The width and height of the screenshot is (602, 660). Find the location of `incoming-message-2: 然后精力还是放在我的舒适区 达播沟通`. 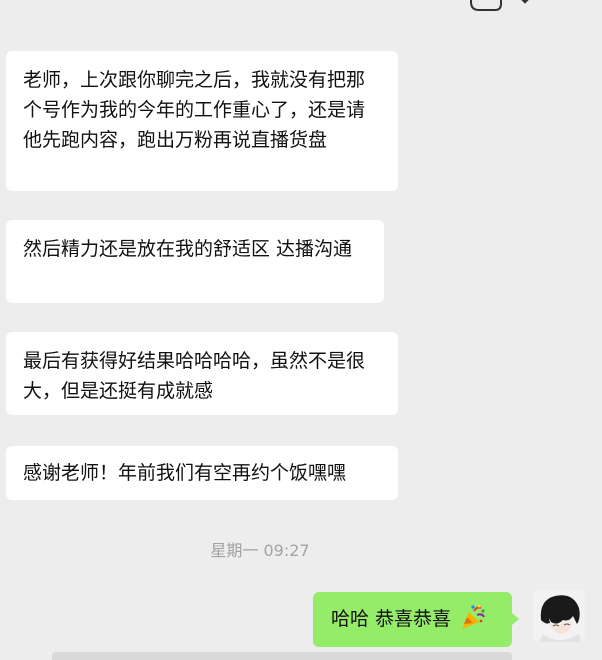

incoming-message-2: 然后精力还是放在我的舒适区 达播沟通 is located at coordinates (195, 261).